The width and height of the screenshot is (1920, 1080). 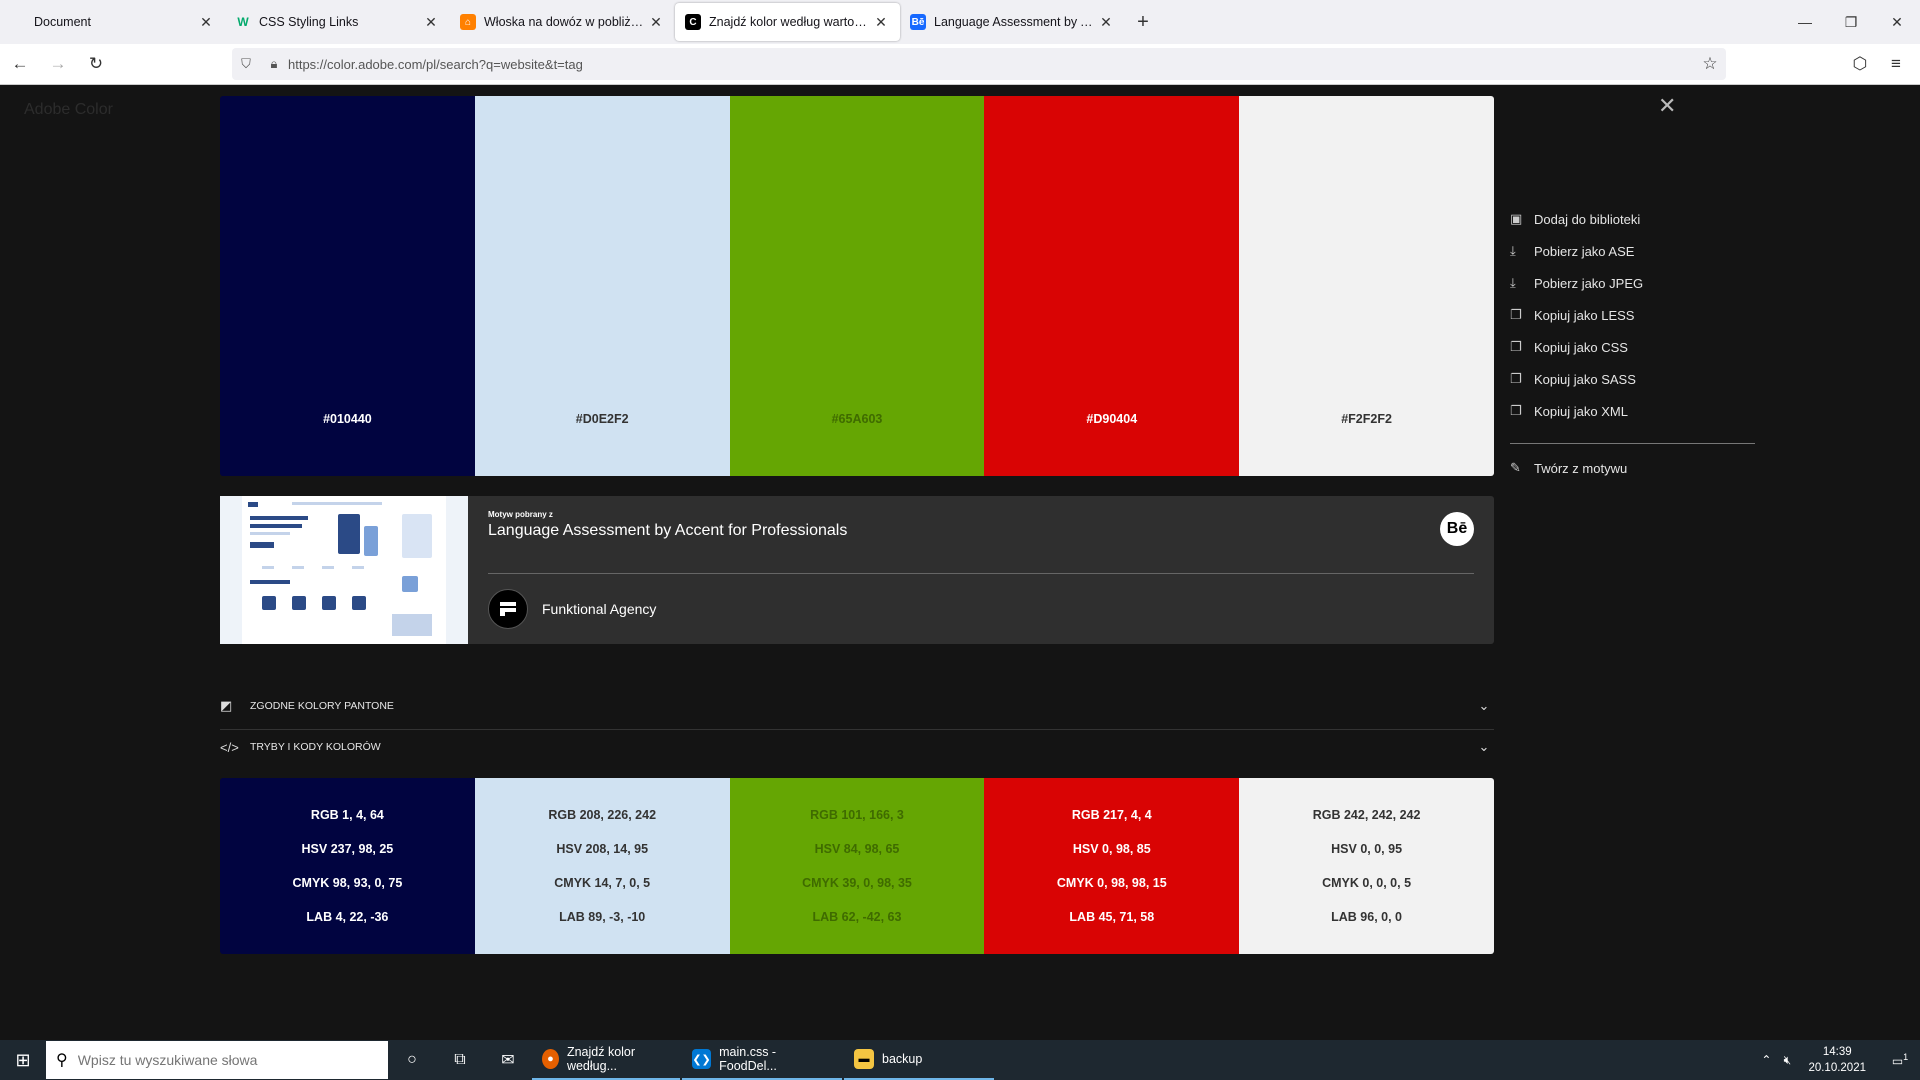 What do you see at coordinates (347, 815) in the screenshot?
I see `rgb-value: RGB 1, 4, 64` at bounding box center [347, 815].